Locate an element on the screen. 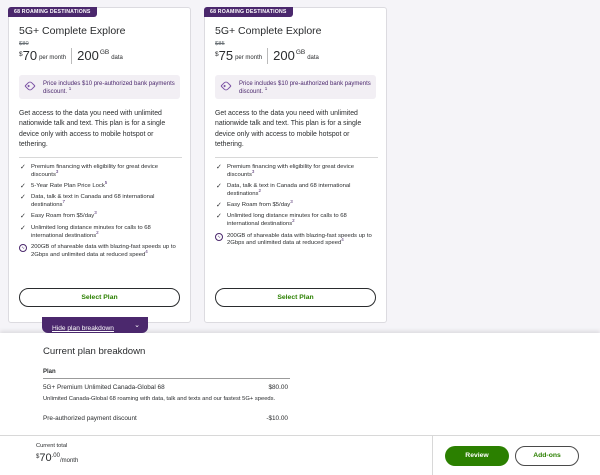 Image resolution: width=600 pixels, height=475 pixels. price-amount: 70 is located at coordinates (30, 55).